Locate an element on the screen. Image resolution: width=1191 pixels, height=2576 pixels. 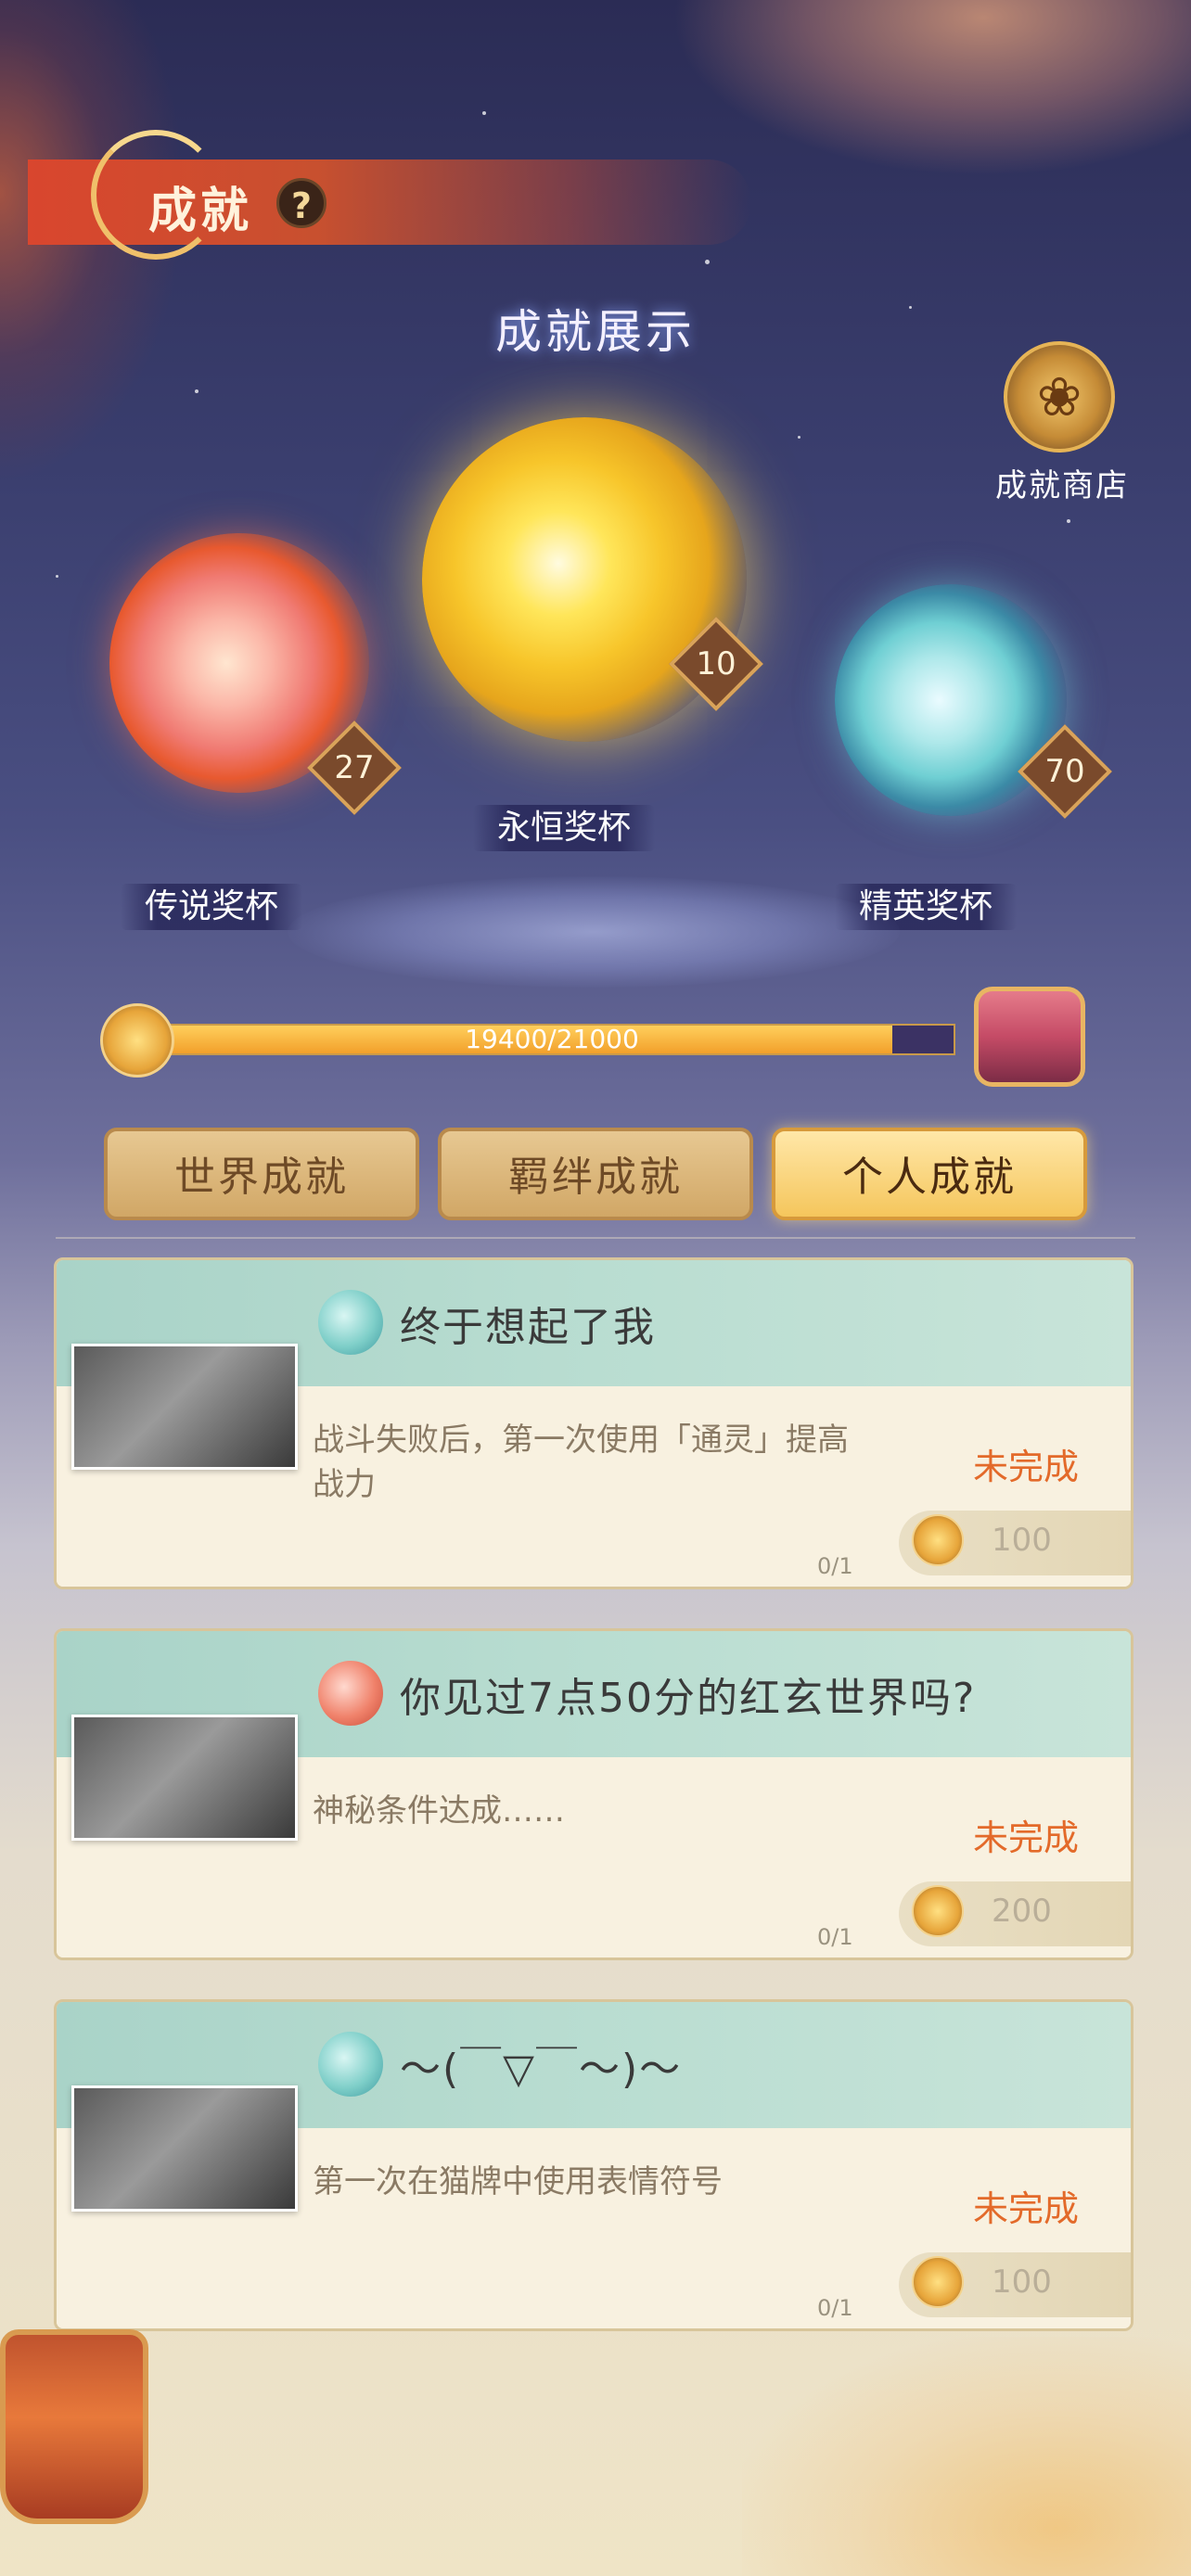
achievement-card: ～(￣▽￣～)～ 第一次在猫牌中使用表情符号 未完成 100 0/1 is located at coordinates (593, 2165).